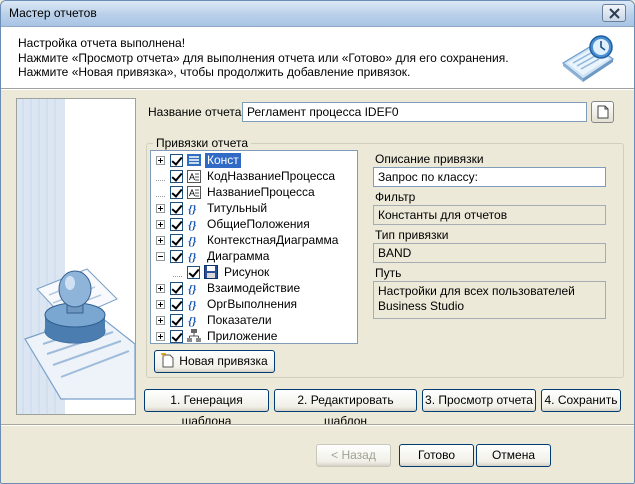 This screenshot has height=484, width=635. What do you see at coordinates (102, 43) in the screenshot?
I see `header-status-text: Настройка отчета выполнена!` at bounding box center [102, 43].